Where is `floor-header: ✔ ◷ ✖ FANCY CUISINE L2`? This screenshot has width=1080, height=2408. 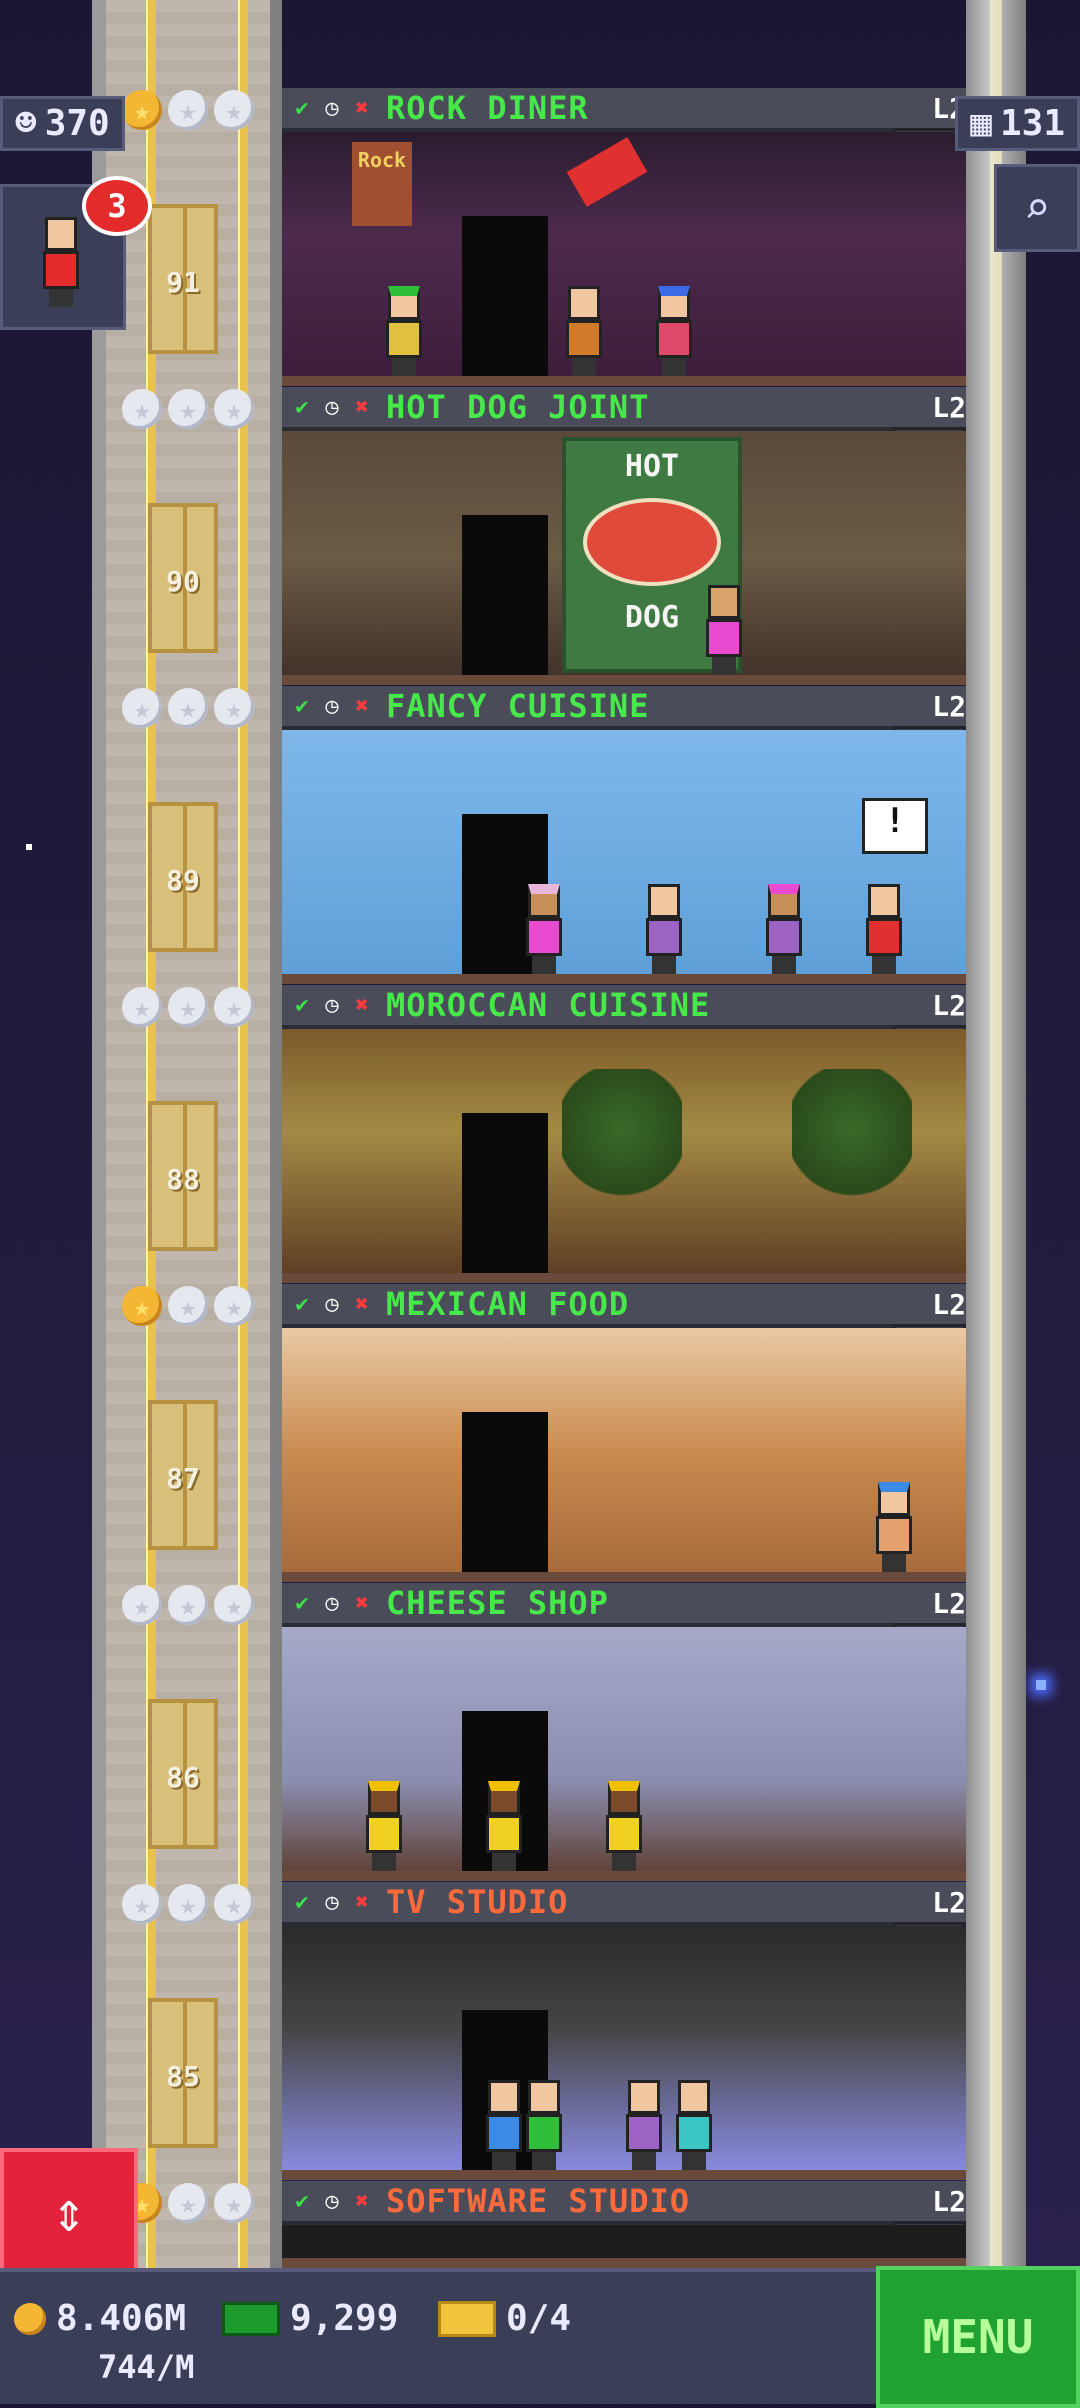
floor-header: ✔ ◷ ✖ FANCY CUISINE L2 is located at coordinates (627, 708).